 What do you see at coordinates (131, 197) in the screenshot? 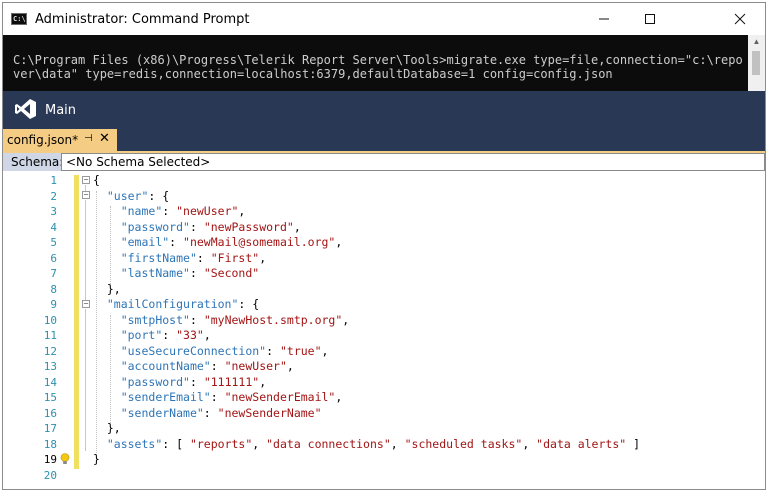
I see `code-line: "user": {` at bounding box center [131, 197].